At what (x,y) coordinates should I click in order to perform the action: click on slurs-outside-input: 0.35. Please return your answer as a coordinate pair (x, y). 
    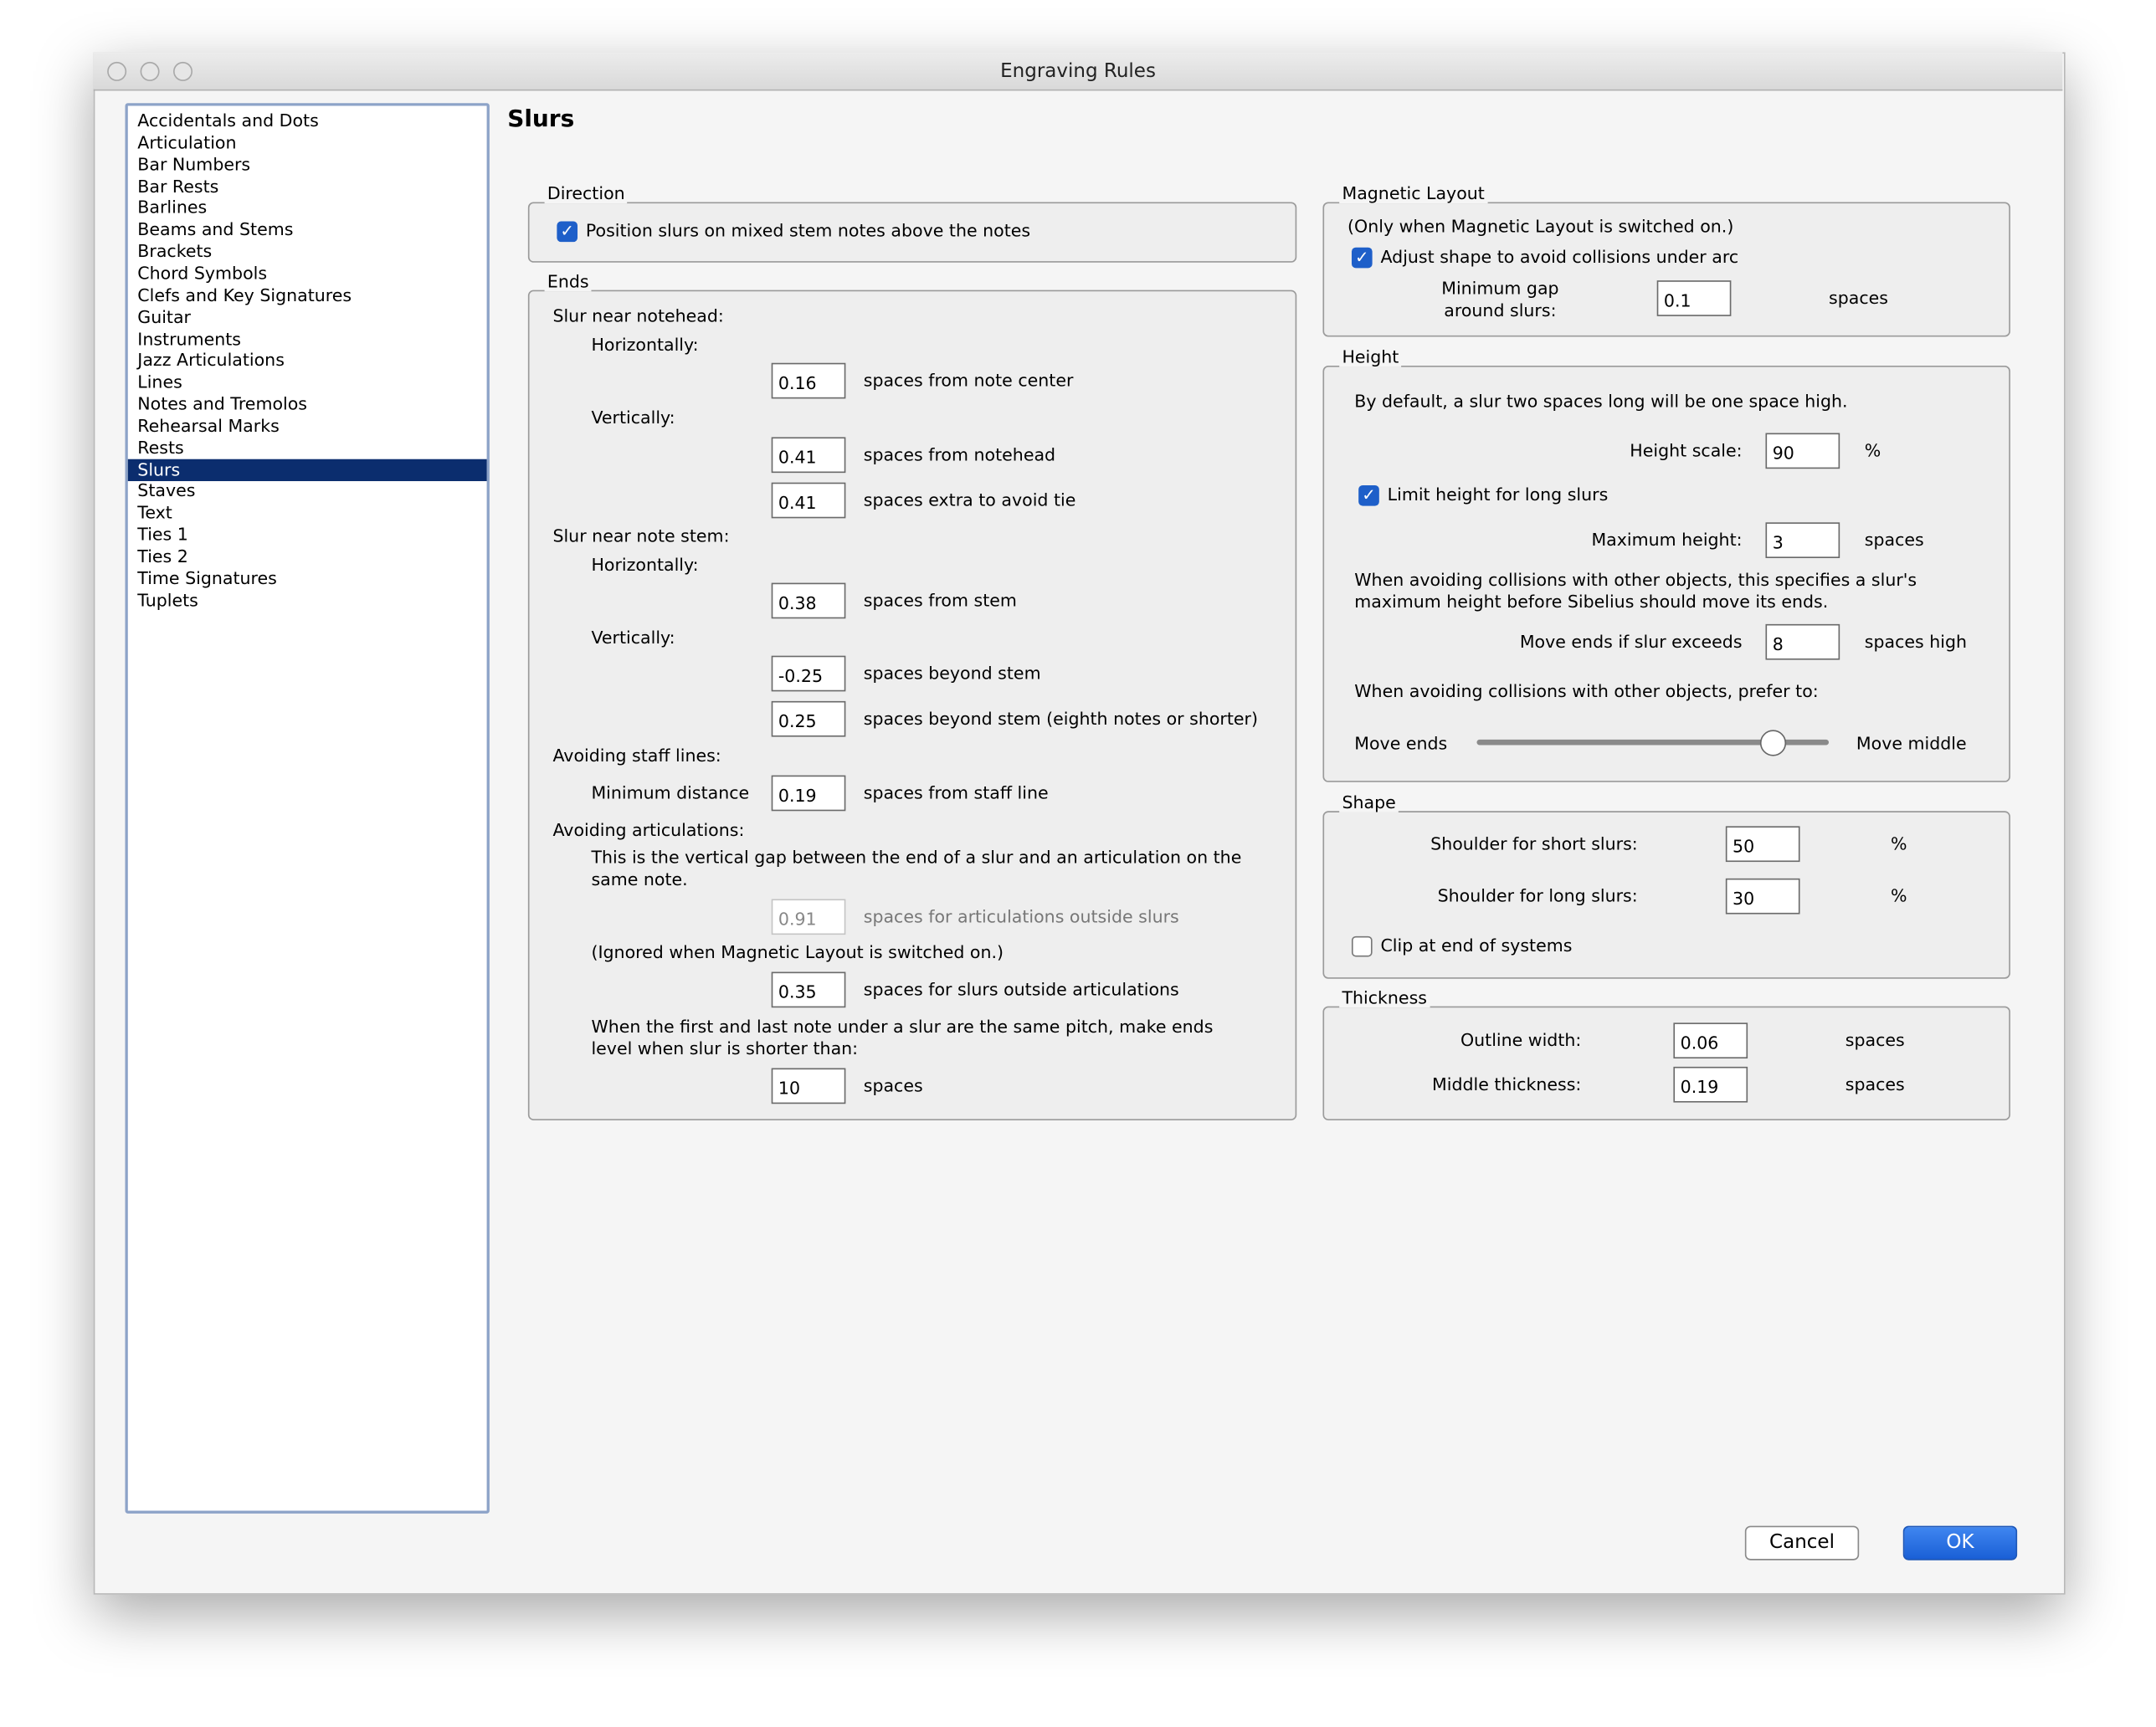
    Looking at the image, I should click on (808, 989).